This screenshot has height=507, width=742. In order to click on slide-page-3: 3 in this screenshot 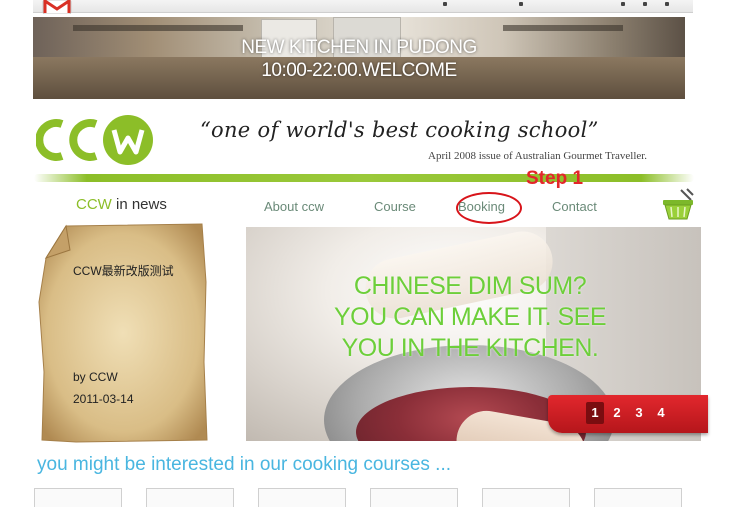, I will do `click(639, 413)`.